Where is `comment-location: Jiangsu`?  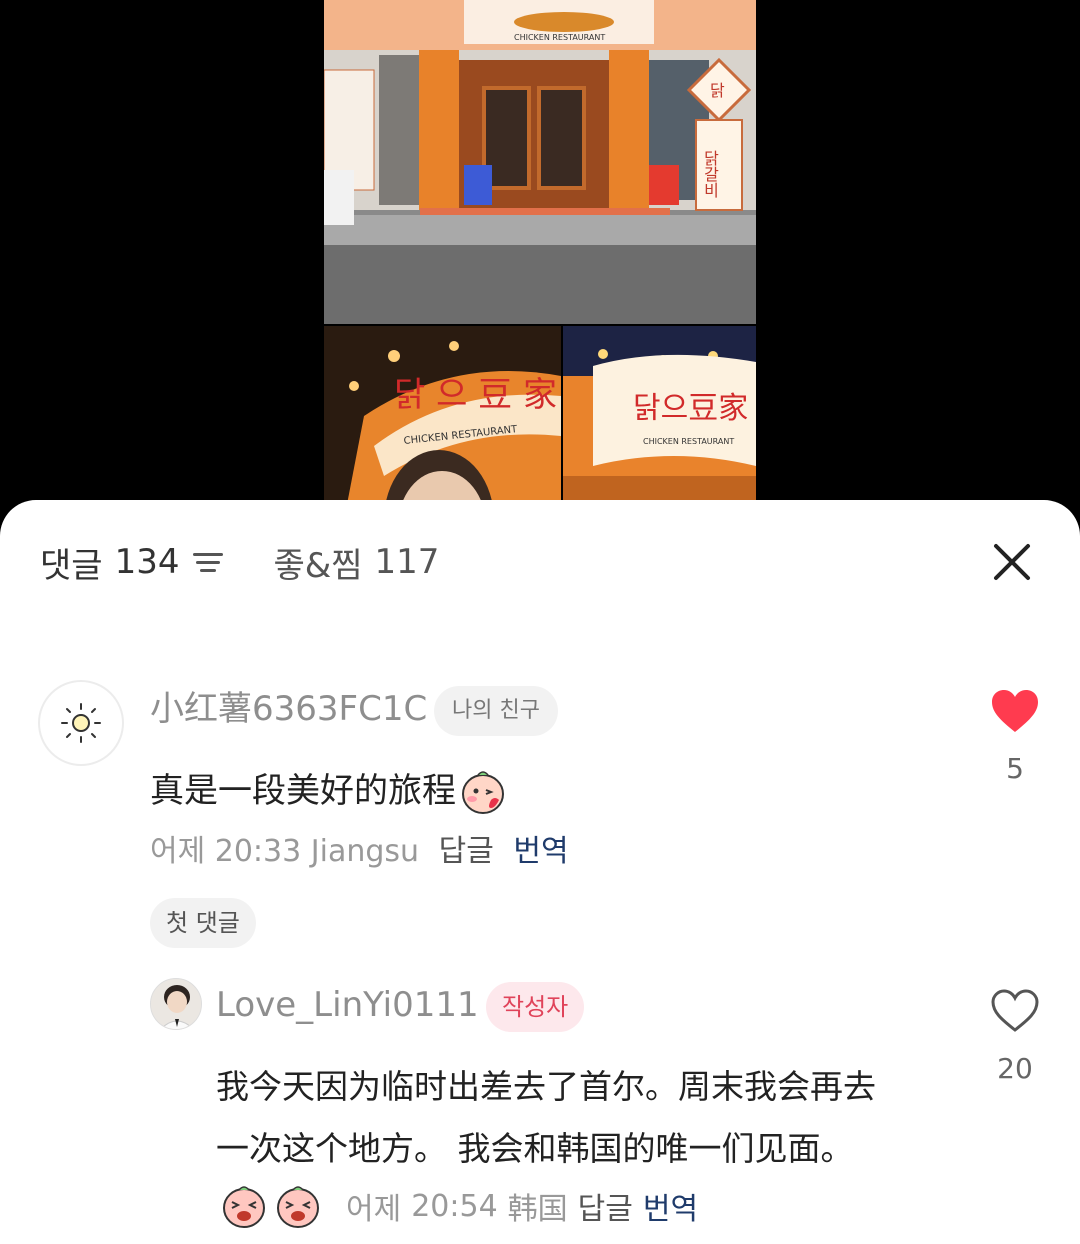 comment-location: Jiangsu is located at coordinates (365, 851).